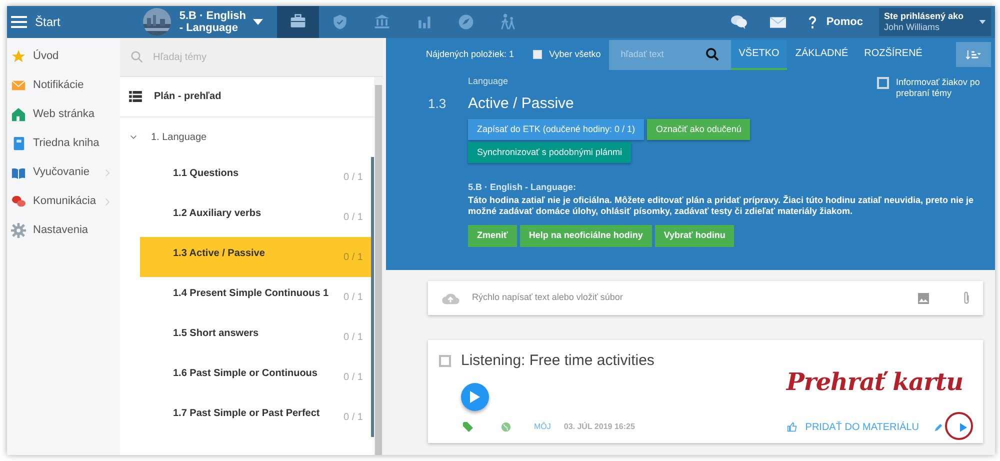 The image size is (1000, 461). I want to click on user-name: John Williams, so click(912, 27).